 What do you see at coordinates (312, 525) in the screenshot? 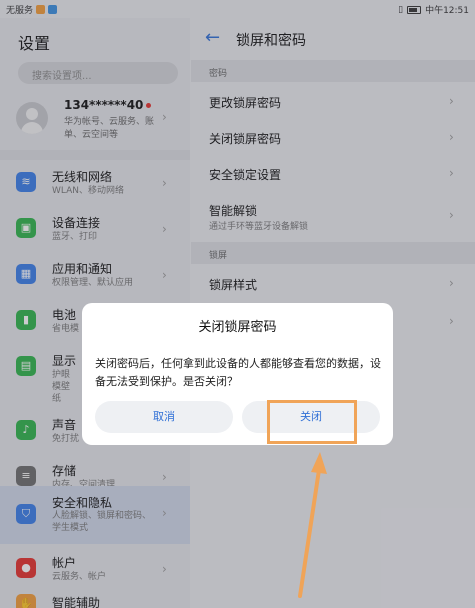
I see `annotation-arrow-icon` at bounding box center [312, 525].